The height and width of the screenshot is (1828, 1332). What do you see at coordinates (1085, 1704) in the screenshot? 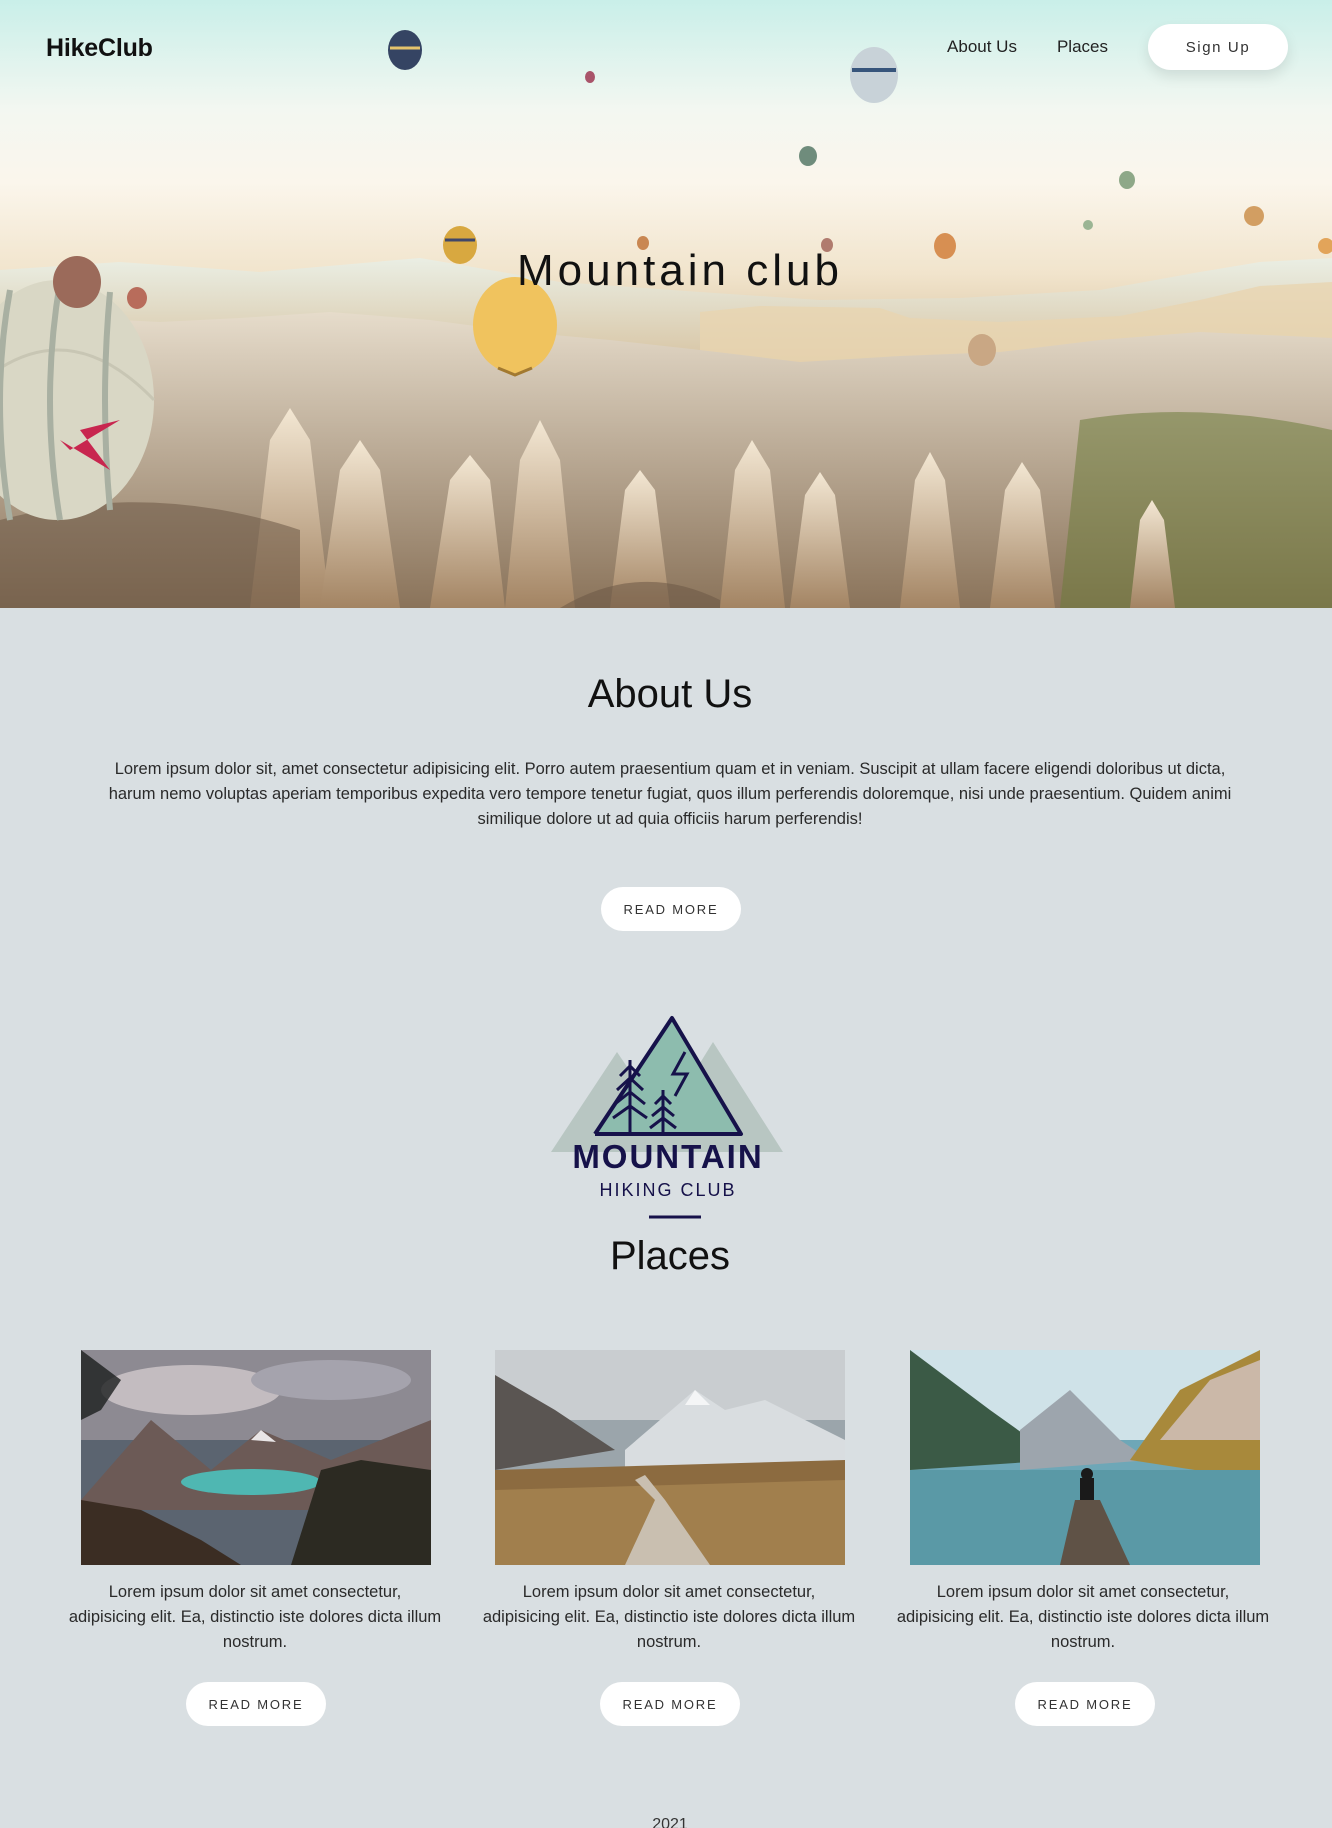
I see `place-card-3-read-more-button: READ MORE` at bounding box center [1085, 1704].